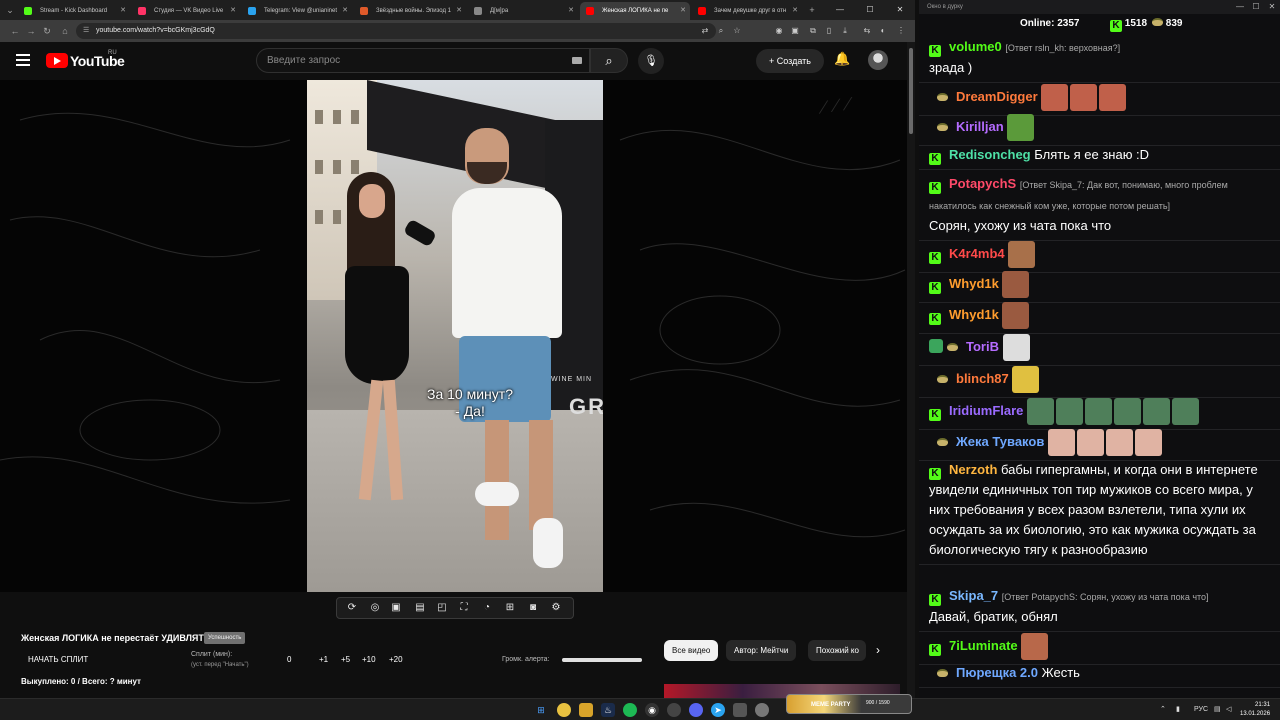  Describe the element at coordinates (911, 370) in the screenshot. I see `page-scrollbar` at that location.